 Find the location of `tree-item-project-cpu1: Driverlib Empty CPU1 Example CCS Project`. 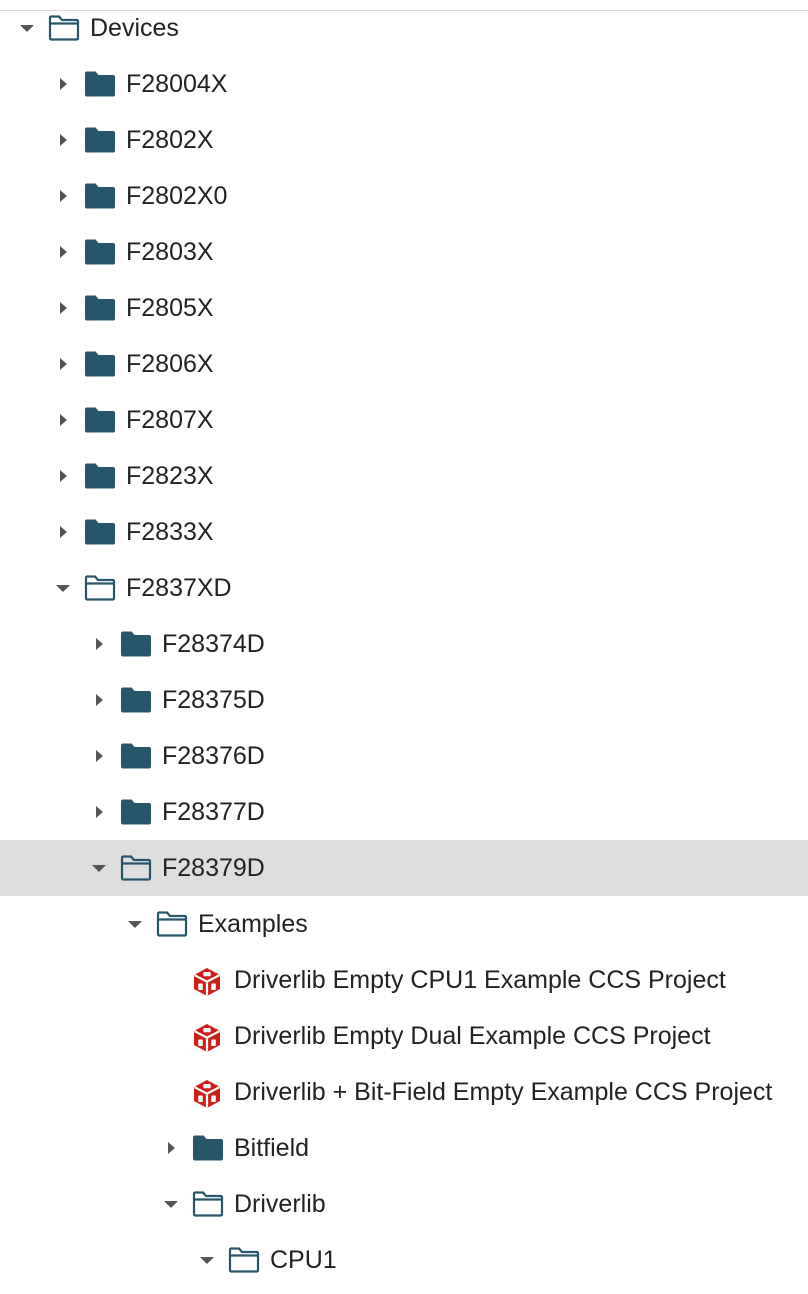

tree-item-project-cpu1: Driverlib Empty CPU1 Example CCS Project is located at coordinates (404, 980).